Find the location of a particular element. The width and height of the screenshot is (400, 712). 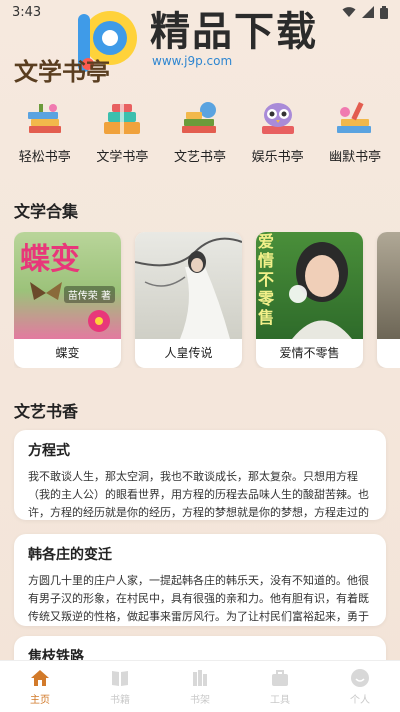

tab-books: 书籍 is located at coordinates (120, 687).